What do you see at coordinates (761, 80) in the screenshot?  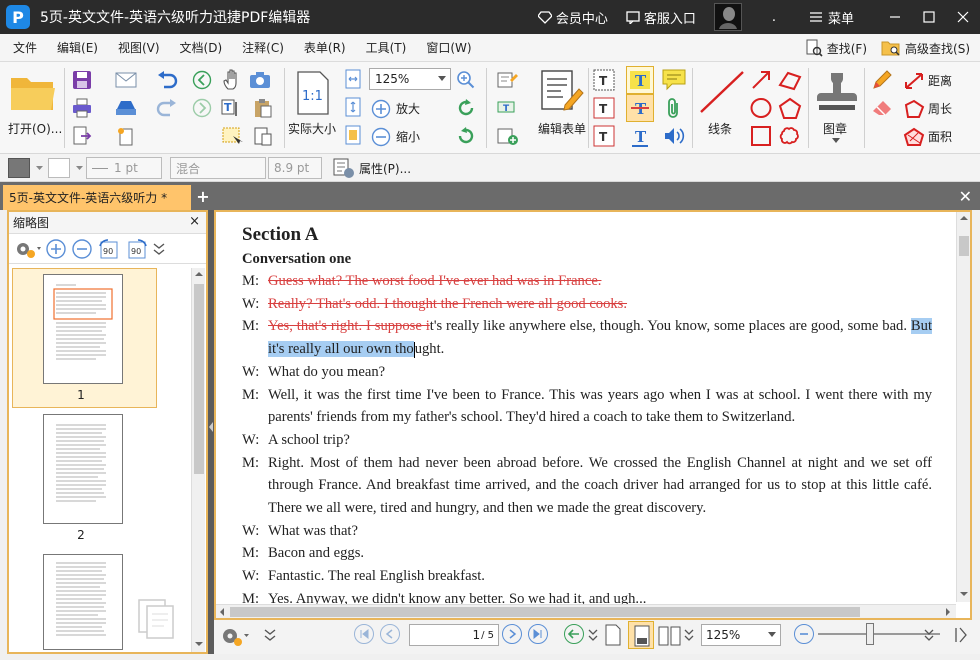 I see `arrow-tool-button` at bounding box center [761, 80].